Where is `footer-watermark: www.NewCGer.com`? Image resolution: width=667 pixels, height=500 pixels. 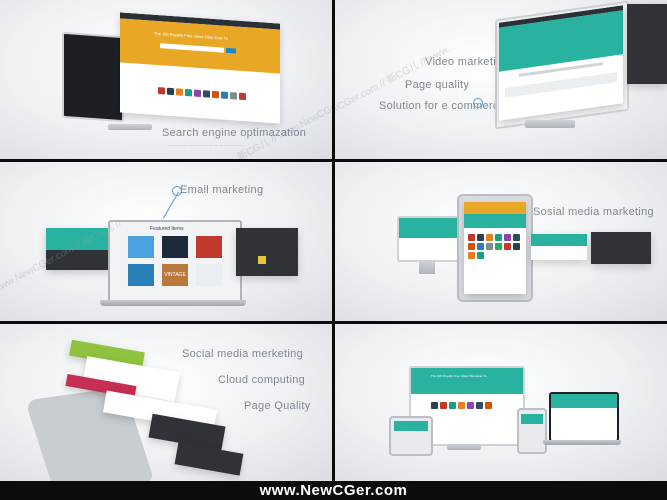 footer-watermark: www.NewCGer.com is located at coordinates (333, 490).